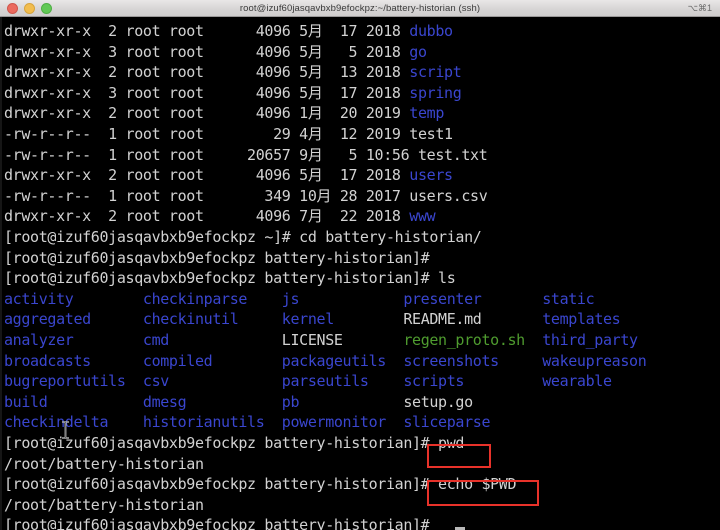 The height and width of the screenshot is (530, 720). What do you see at coordinates (1, 273) in the screenshot?
I see `screen-left-edge` at bounding box center [1, 273].